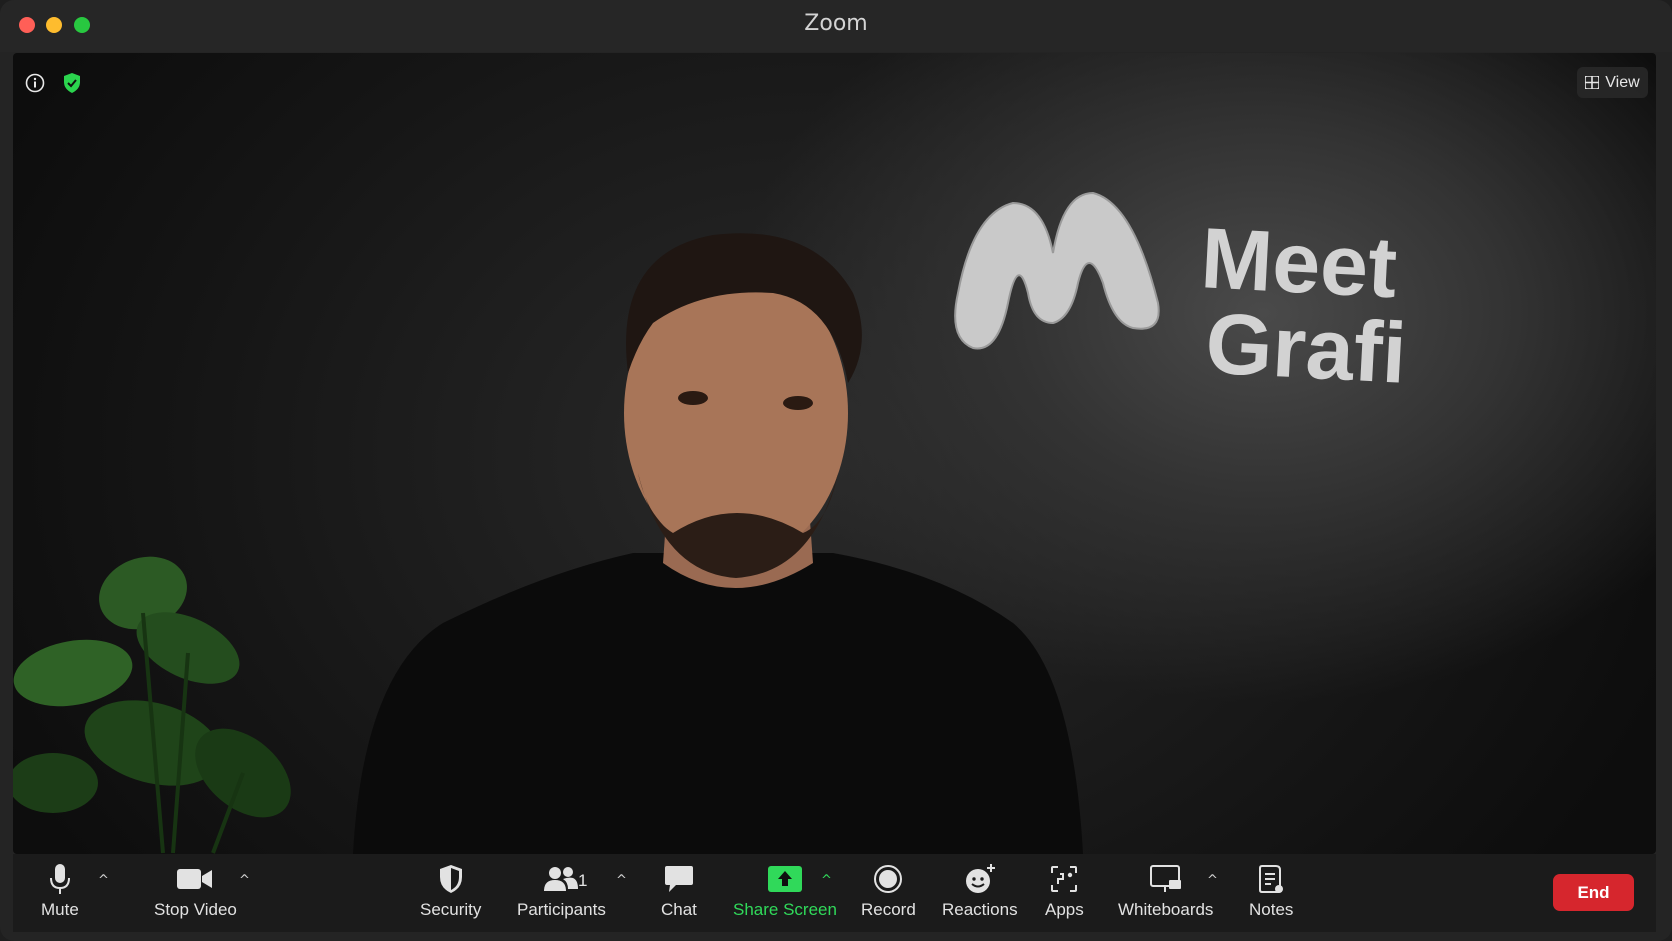 This screenshot has width=1672, height=941. I want to click on notes-button: Notes, so click(1271, 893).